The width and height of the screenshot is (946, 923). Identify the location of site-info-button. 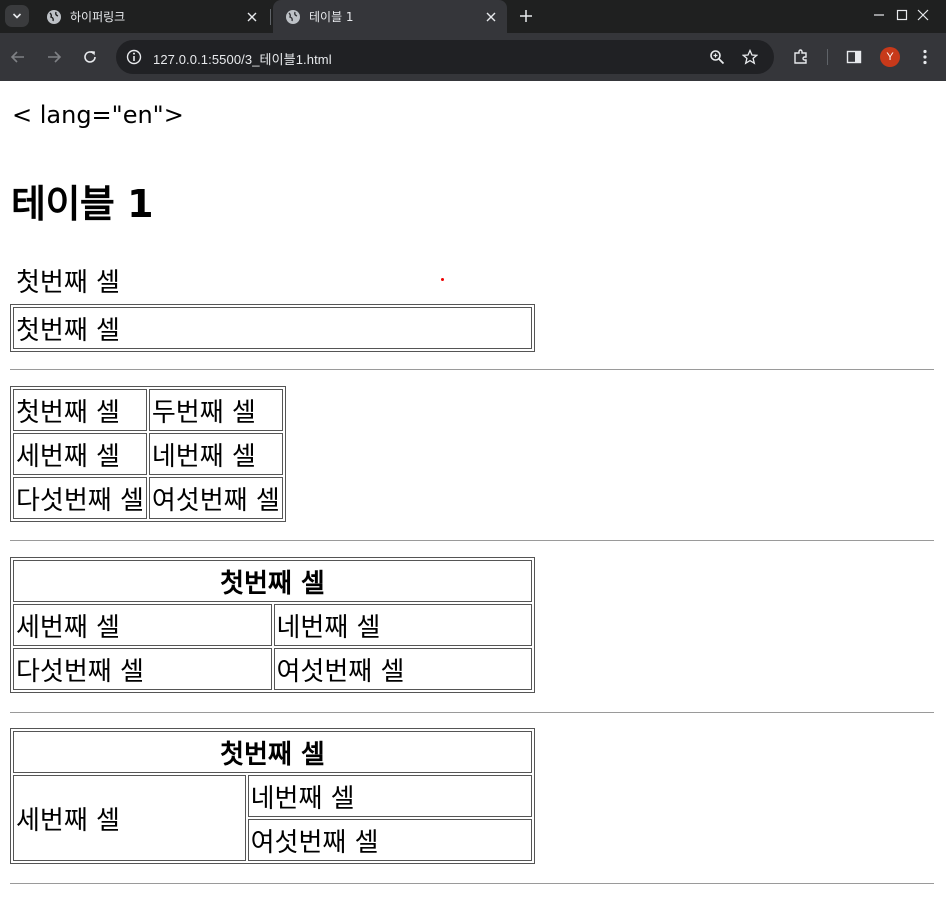
(134, 57).